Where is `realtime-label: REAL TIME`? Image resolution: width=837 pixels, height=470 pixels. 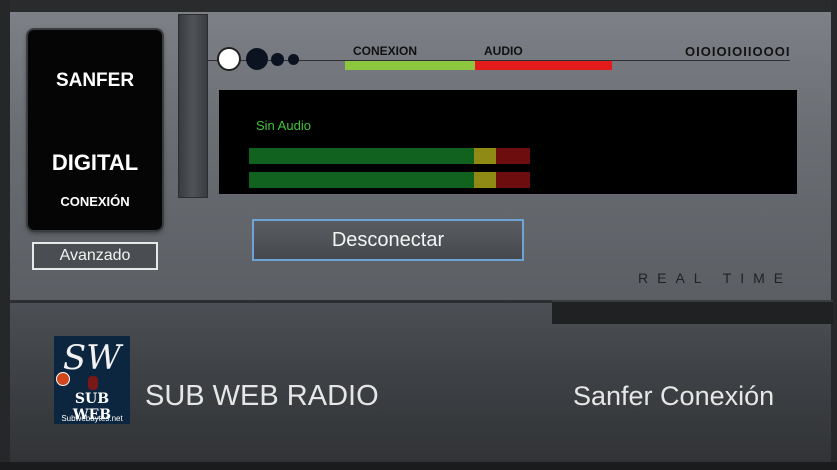 realtime-label: REAL TIME is located at coordinates (715, 278).